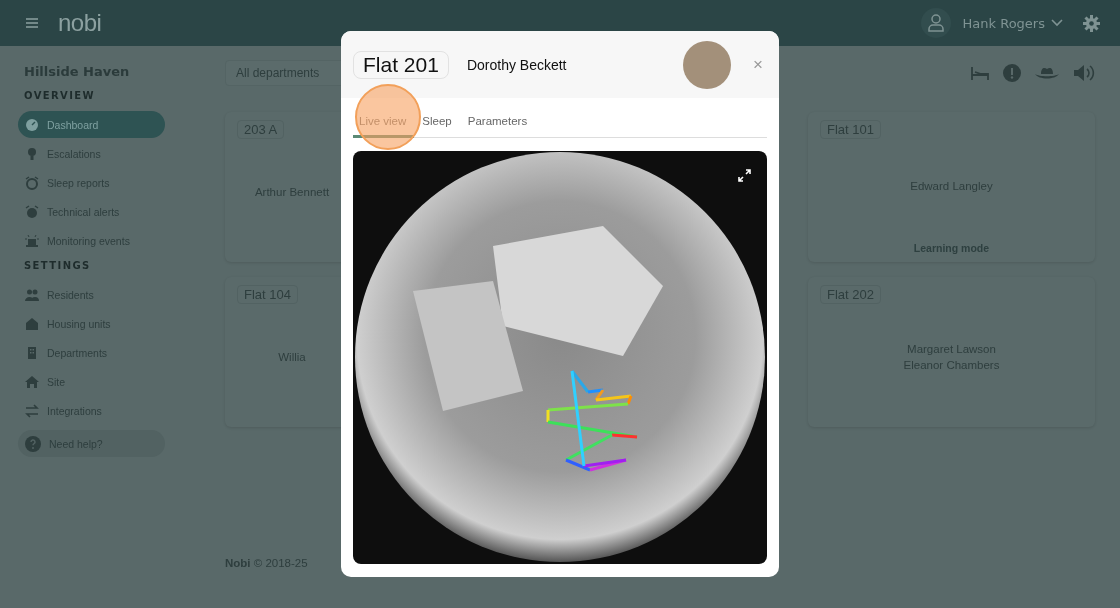 The width and height of the screenshot is (1120, 608). Describe the element at coordinates (1003, 23) in the screenshot. I see `user-name: Hank Rogers` at that location.